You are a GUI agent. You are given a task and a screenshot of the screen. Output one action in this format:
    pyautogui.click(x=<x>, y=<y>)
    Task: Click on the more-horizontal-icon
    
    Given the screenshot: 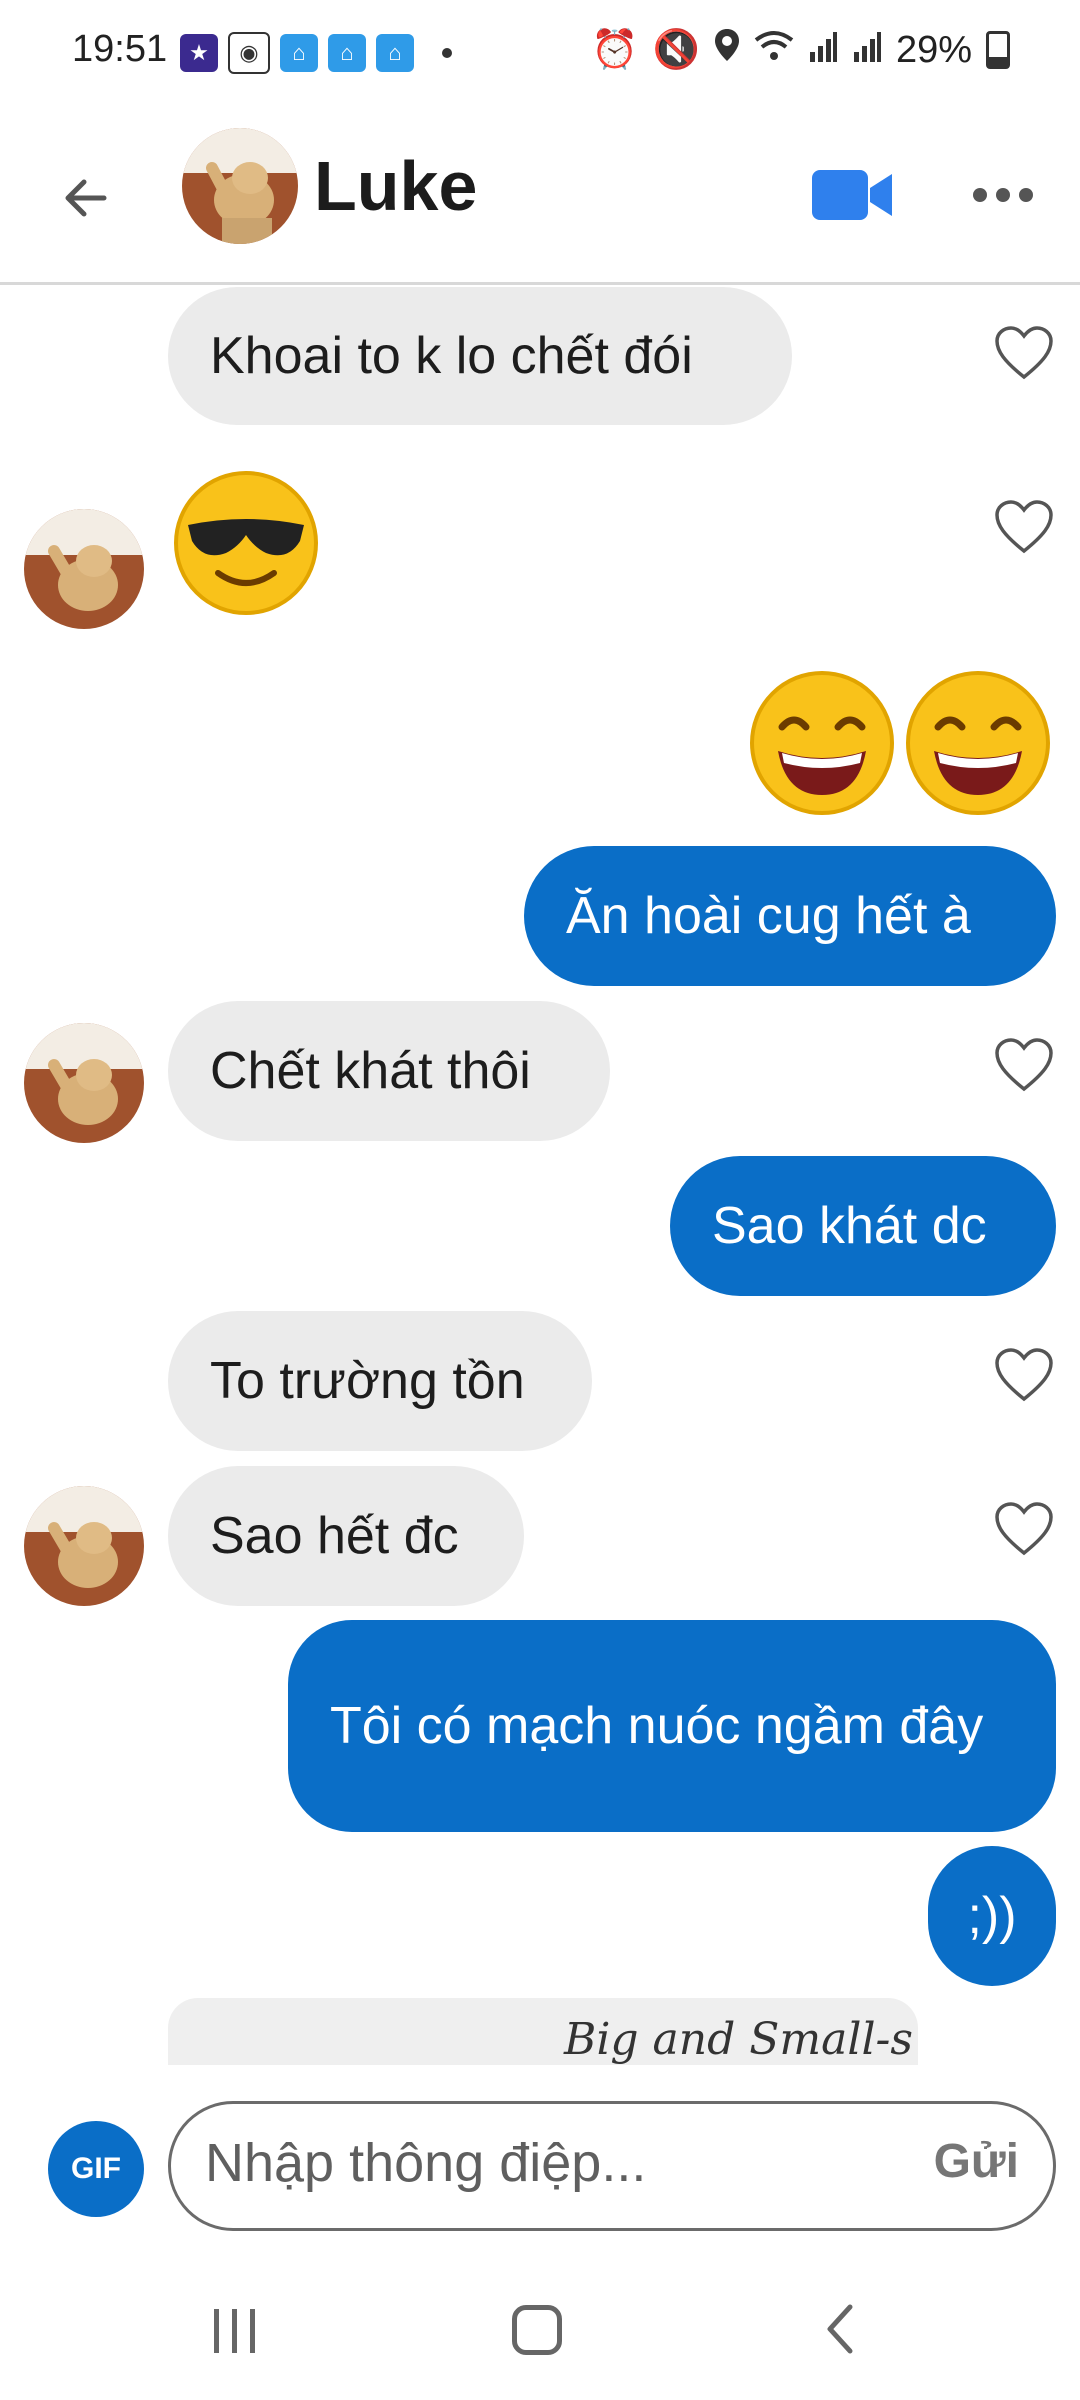 What is the action you would take?
    pyautogui.click(x=1003, y=195)
    